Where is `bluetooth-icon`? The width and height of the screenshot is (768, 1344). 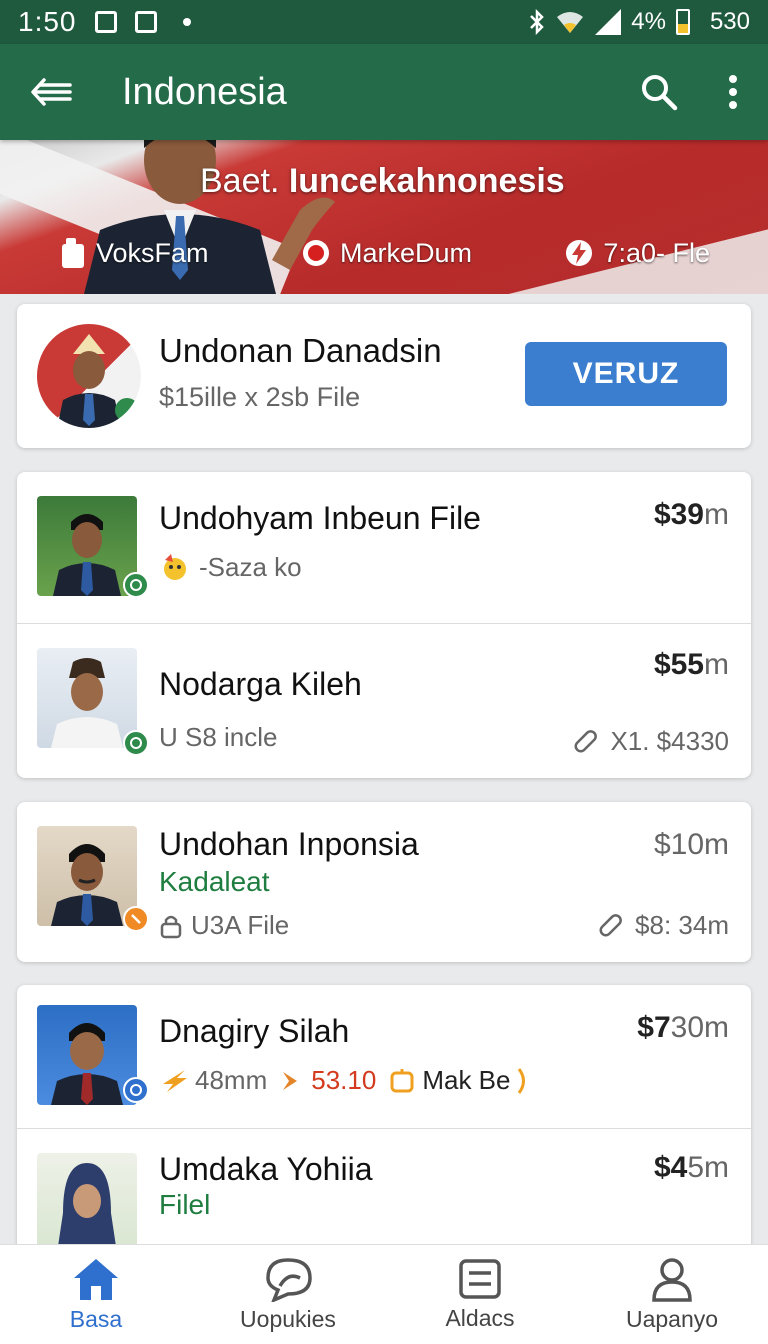 bluetooth-icon is located at coordinates (537, 22).